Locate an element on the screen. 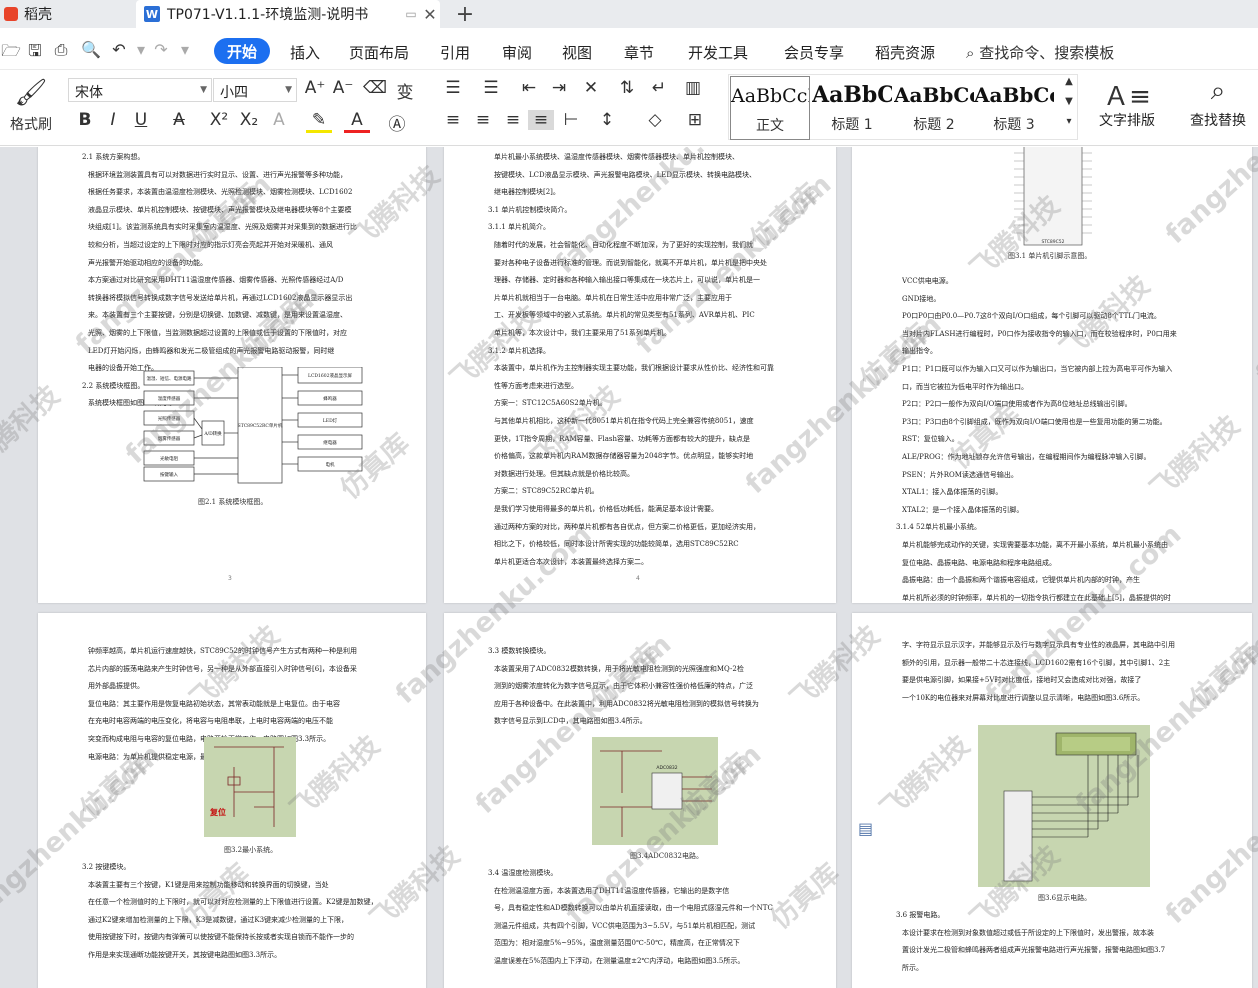 The width and height of the screenshot is (1258, 988). text-line: XTAL1：接入晶体振荡的引脚。 is located at coordinates (952, 492).